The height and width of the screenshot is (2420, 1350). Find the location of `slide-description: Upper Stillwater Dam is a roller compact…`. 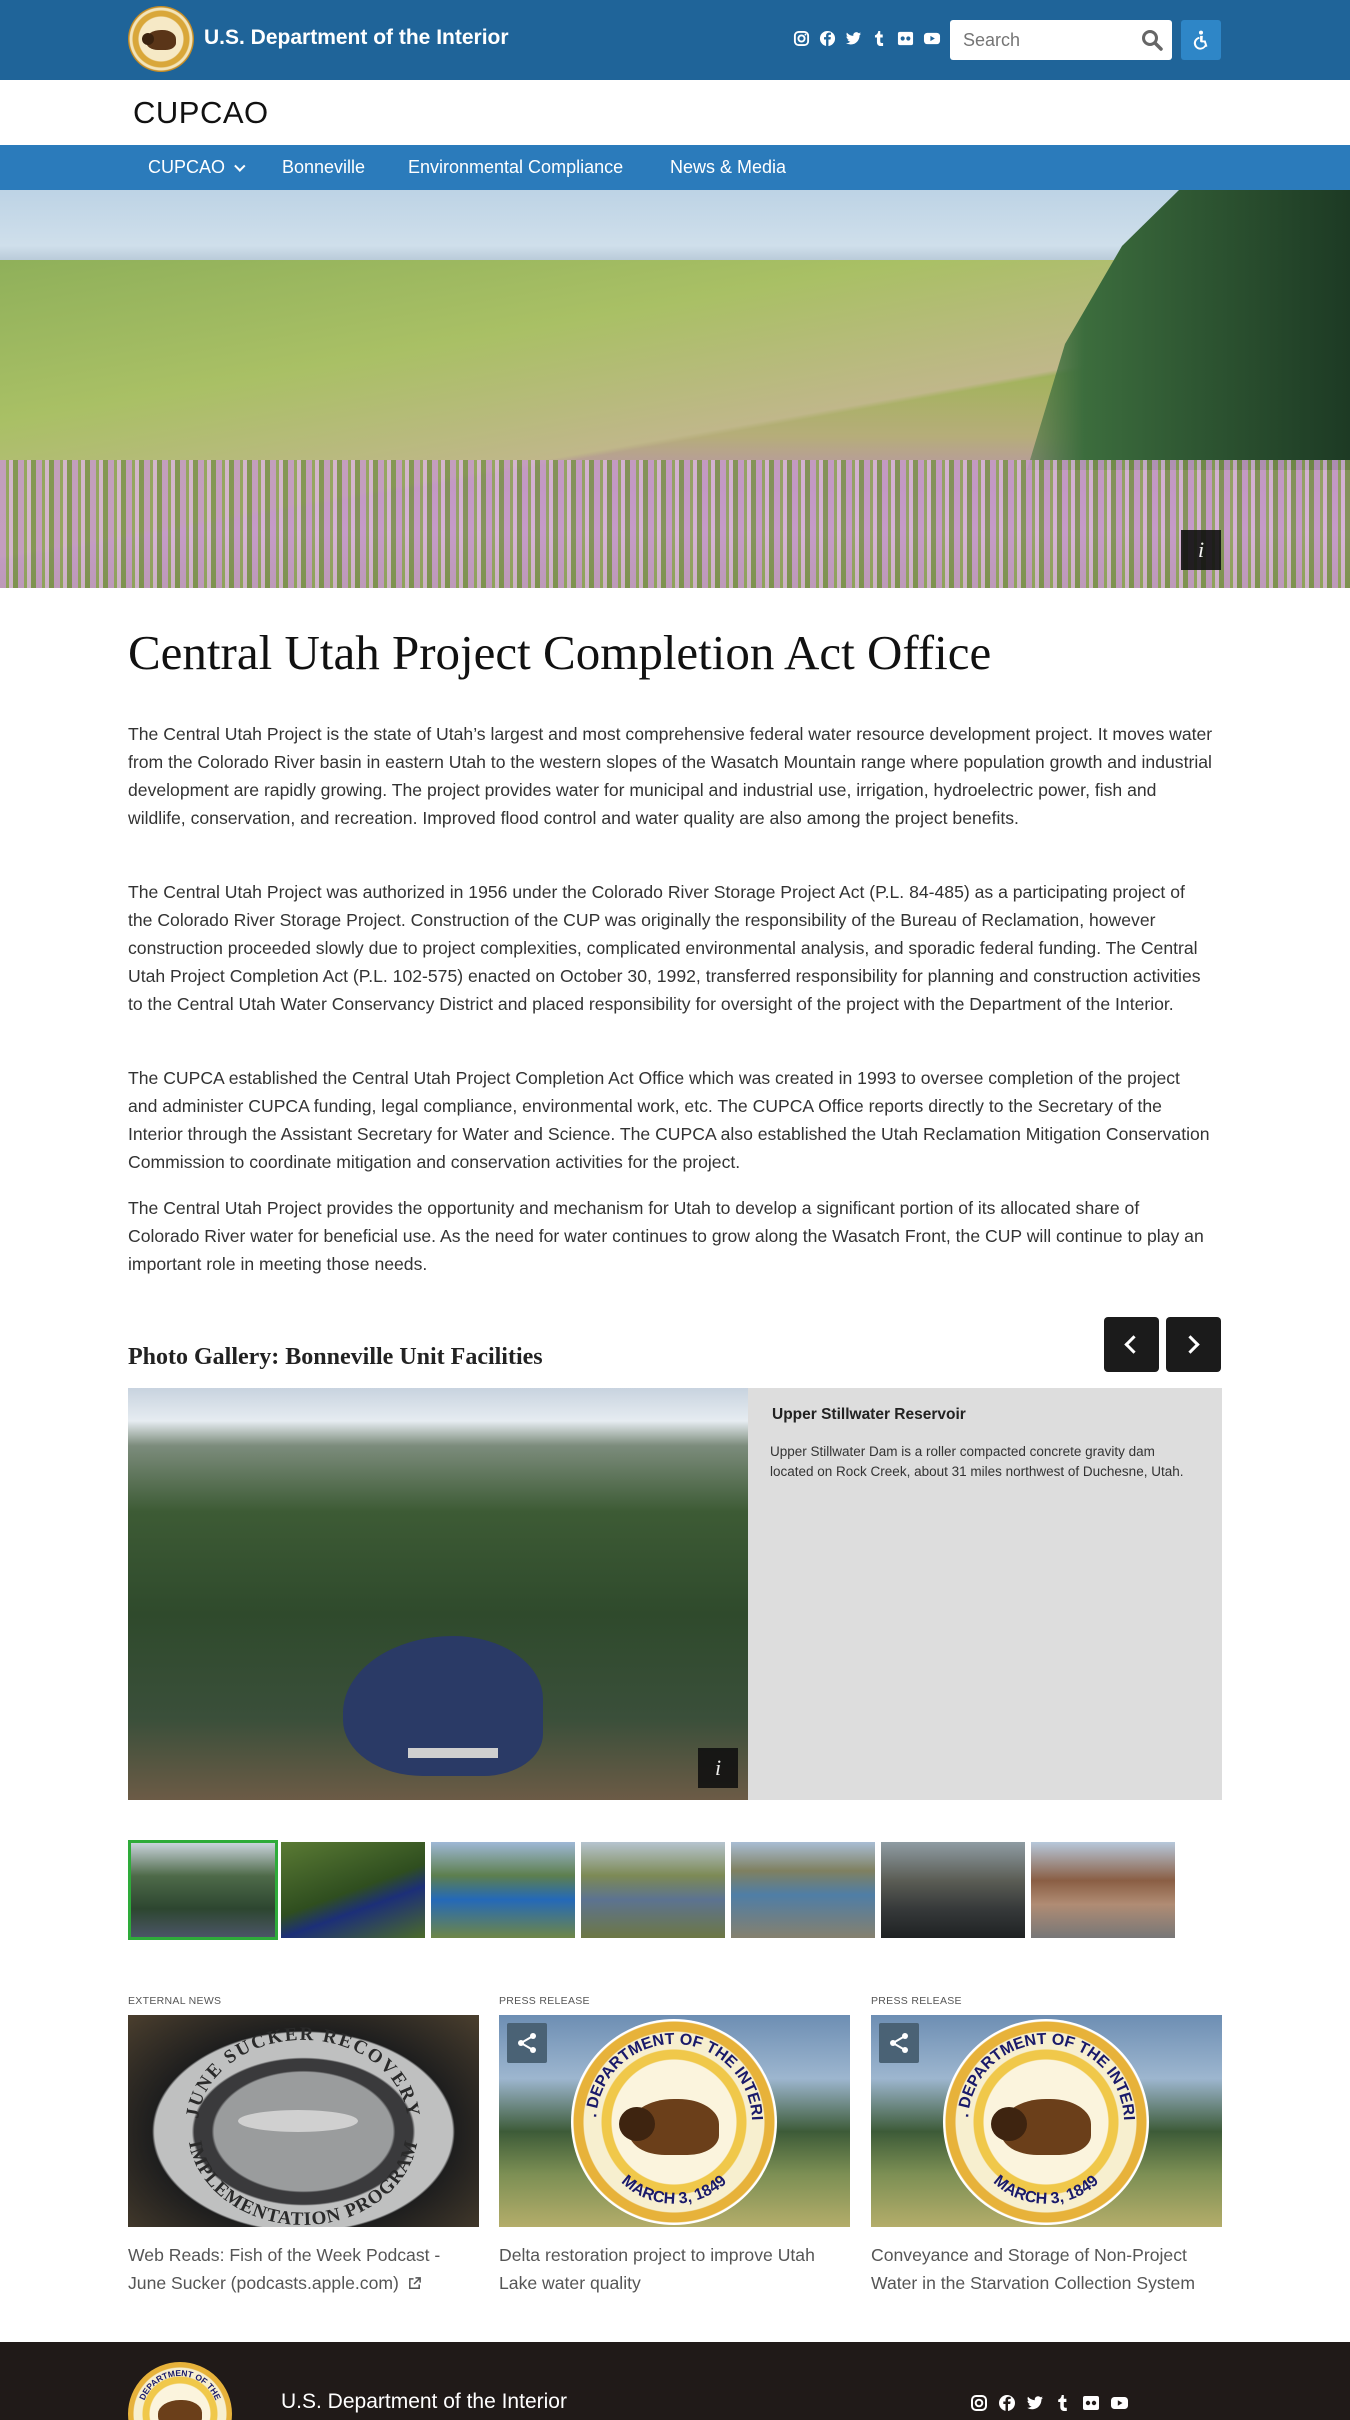

slide-description: Upper Stillwater Dam is a roller compact… is located at coordinates (977, 1461).